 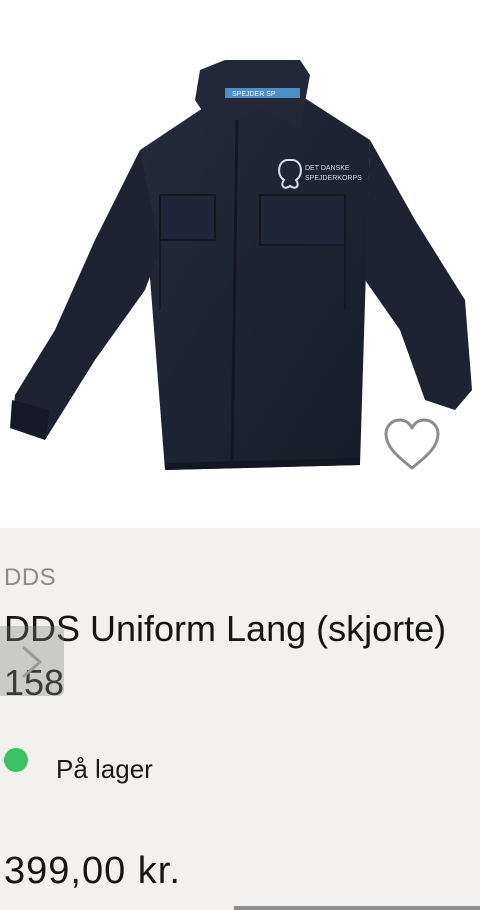 What do you see at coordinates (254, 94) in the screenshot?
I see `collar-label: SPEJDER SP` at bounding box center [254, 94].